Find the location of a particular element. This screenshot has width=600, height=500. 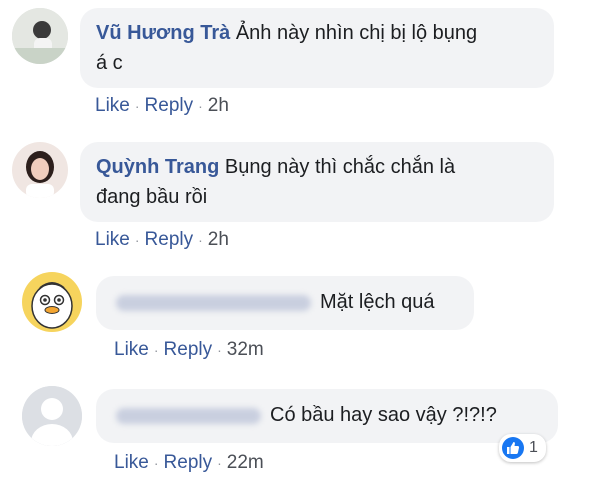

reaction-count-value: 1 is located at coordinates (533, 447).